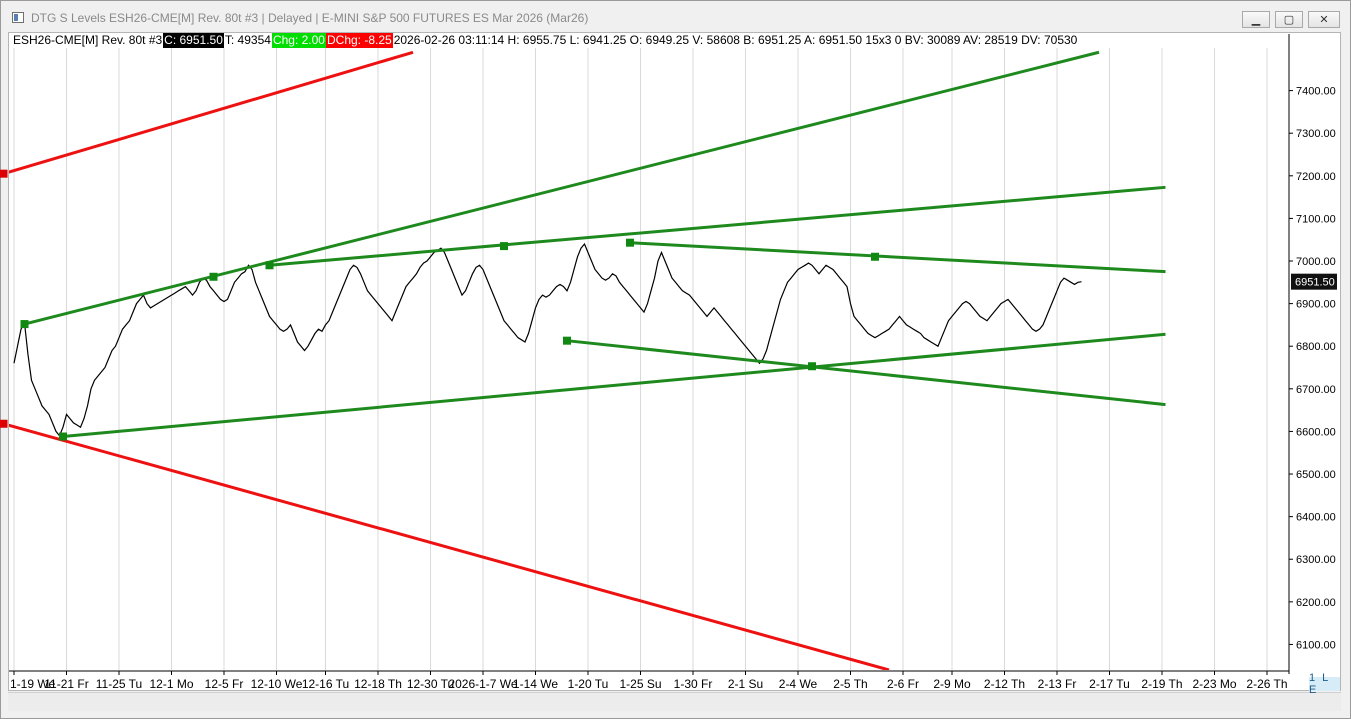 The width and height of the screenshot is (1351, 719). What do you see at coordinates (1316, 603) in the screenshot?
I see `price-tick-label: 6200.00` at bounding box center [1316, 603].